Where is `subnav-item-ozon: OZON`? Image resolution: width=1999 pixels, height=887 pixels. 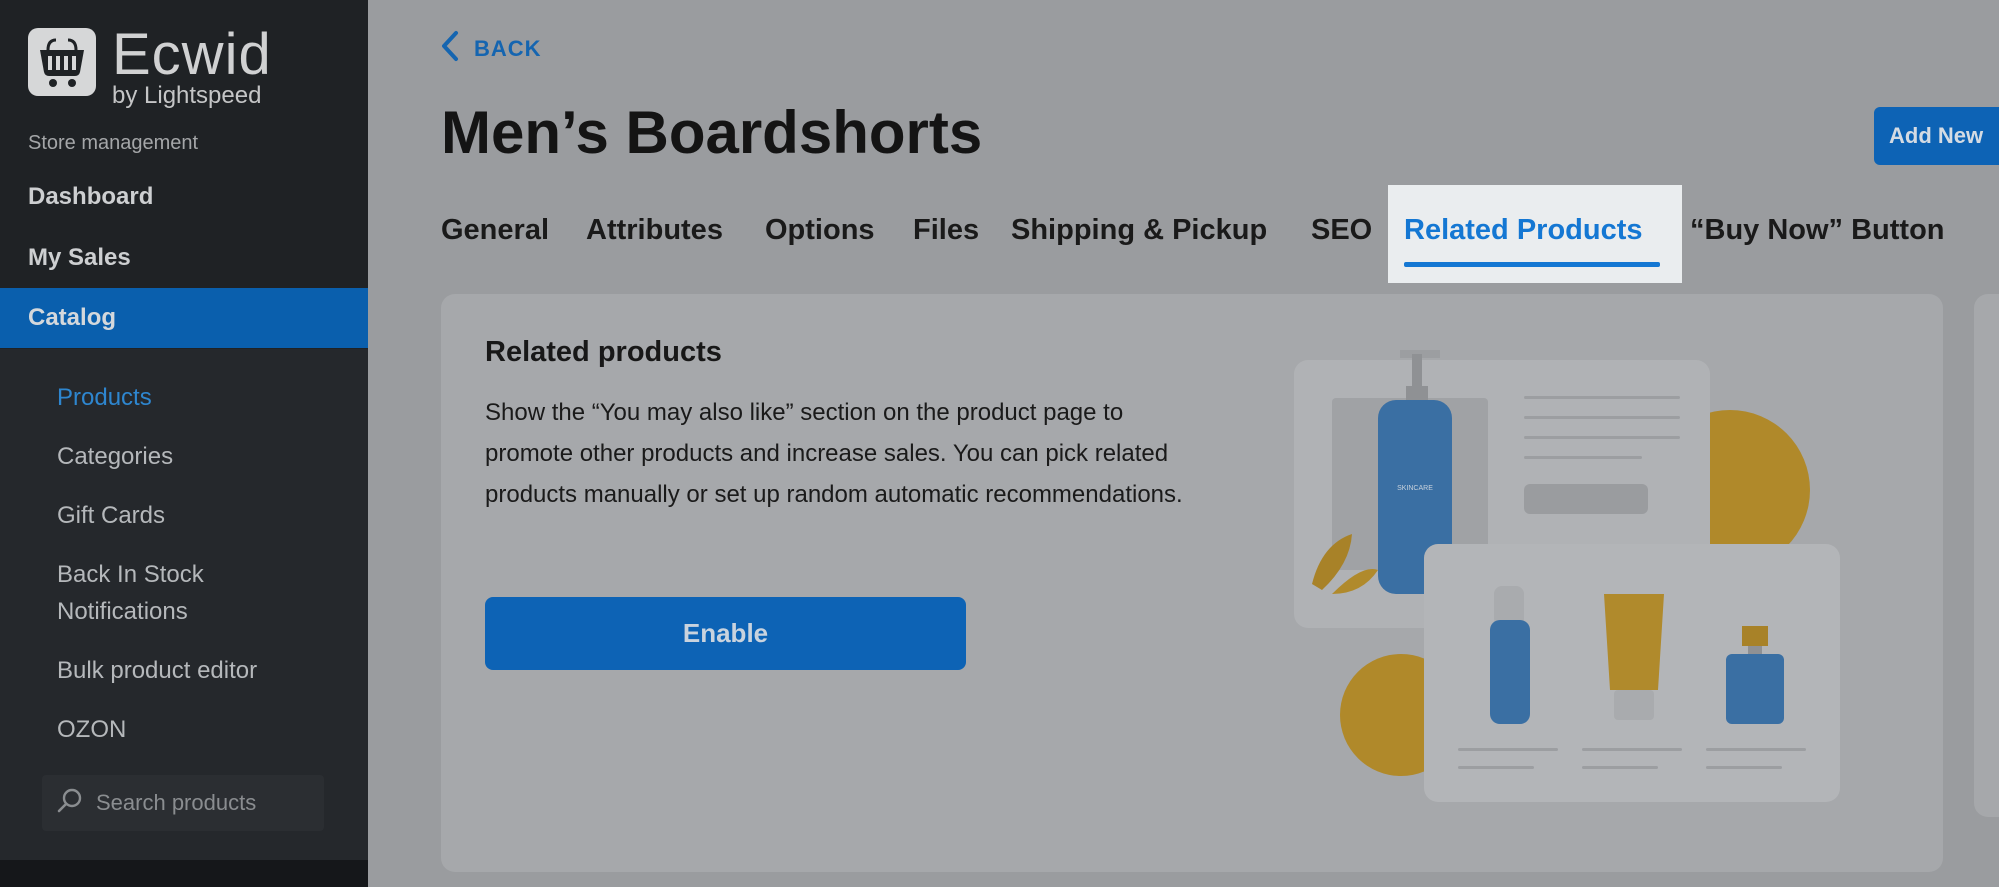 subnav-item-ozon: OZON is located at coordinates (91, 729).